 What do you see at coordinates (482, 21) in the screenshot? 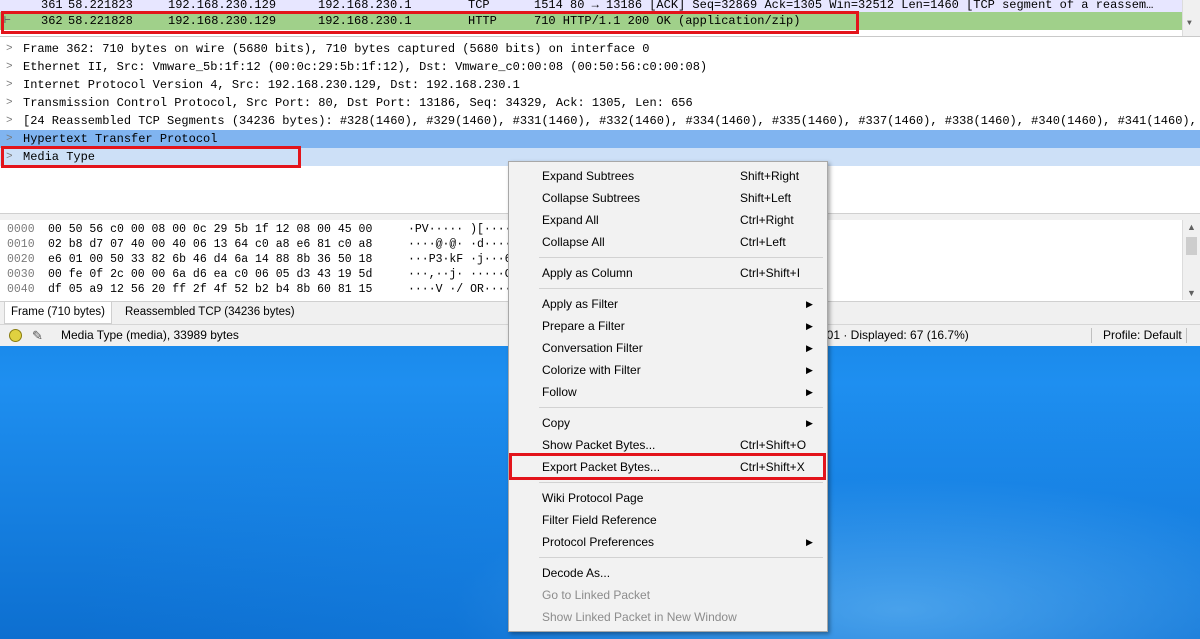
I see `packet-protocol: HTTP` at bounding box center [482, 21].